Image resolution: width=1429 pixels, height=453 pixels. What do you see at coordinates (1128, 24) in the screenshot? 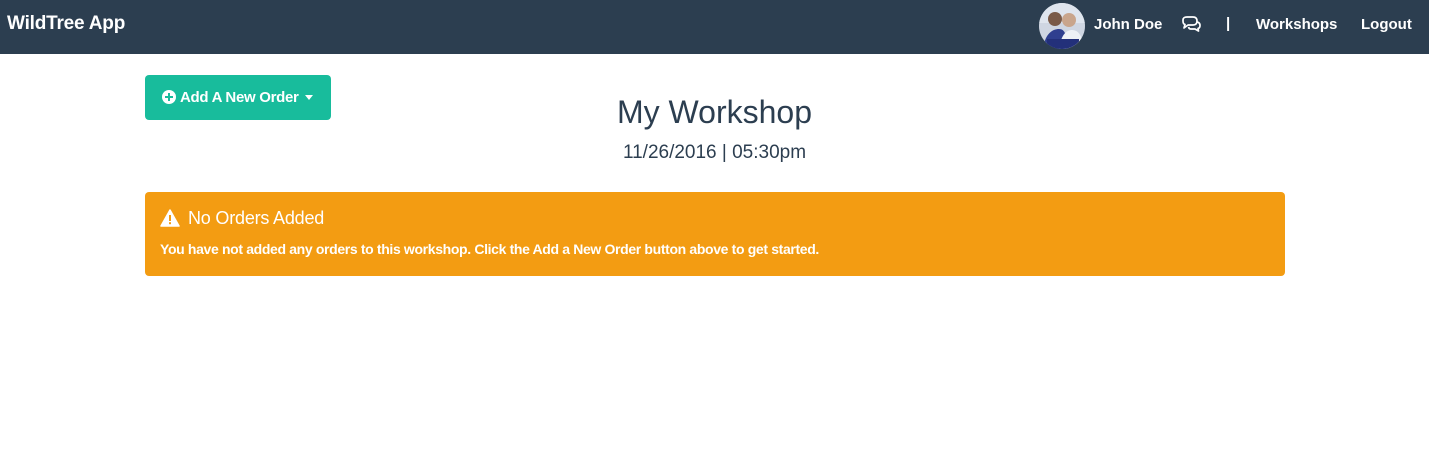
I see `user-name: John Doe` at bounding box center [1128, 24].